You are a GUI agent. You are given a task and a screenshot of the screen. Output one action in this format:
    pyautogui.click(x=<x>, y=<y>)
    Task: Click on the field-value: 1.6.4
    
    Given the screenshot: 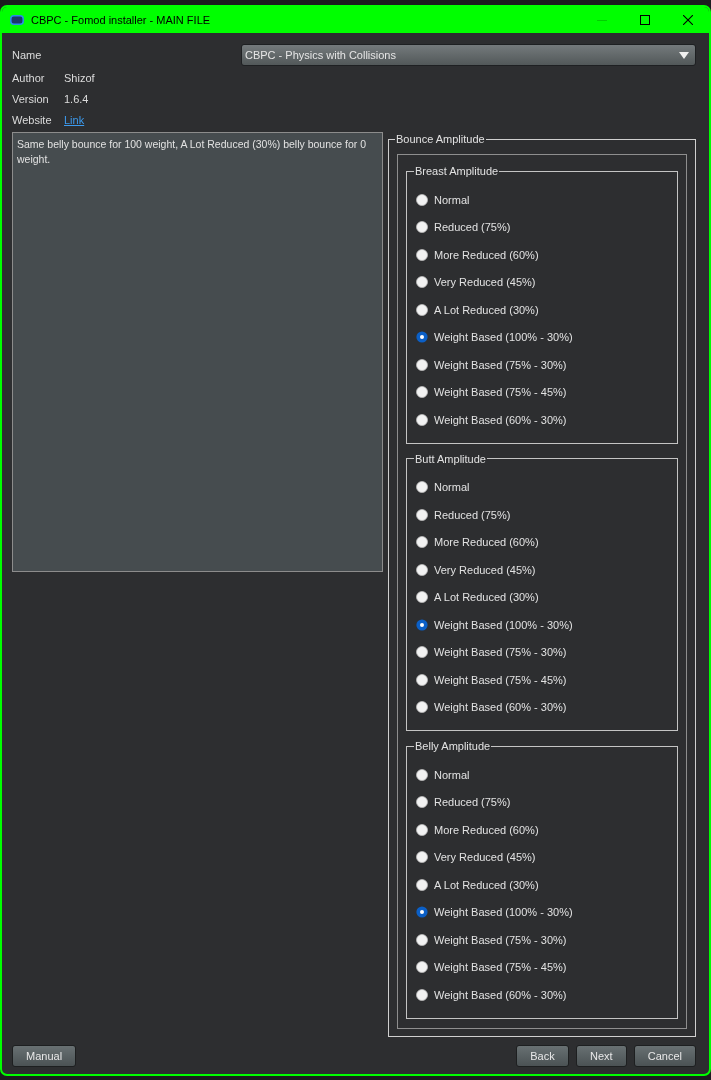 What is the action you would take?
    pyautogui.click(x=76, y=98)
    